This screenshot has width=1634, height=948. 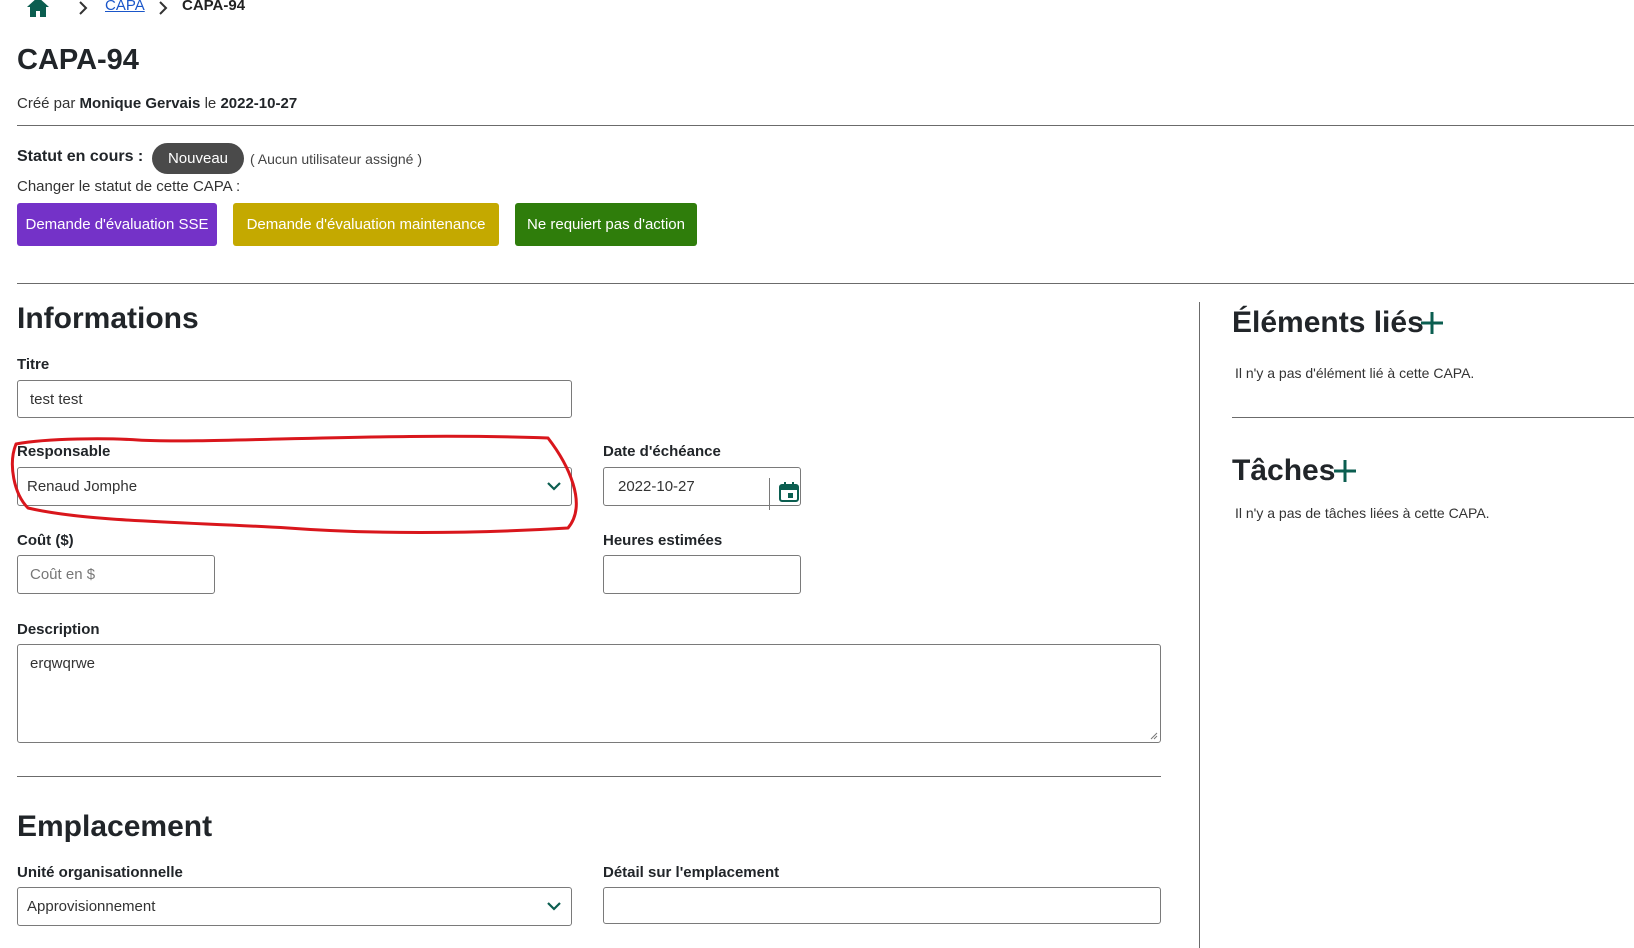 What do you see at coordinates (769, 494) in the screenshot?
I see `date-divider` at bounding box center [769, 494].